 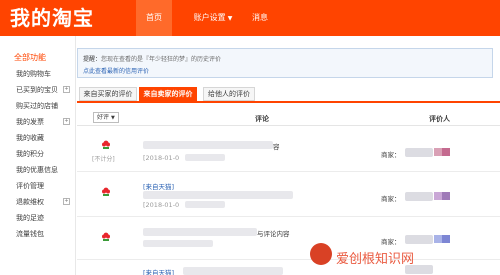 What do you see at coordinates (229, 94) in the screenshot?
I see `tab-given-to-others: 给他人的评价` at bounding box center [229, 94].